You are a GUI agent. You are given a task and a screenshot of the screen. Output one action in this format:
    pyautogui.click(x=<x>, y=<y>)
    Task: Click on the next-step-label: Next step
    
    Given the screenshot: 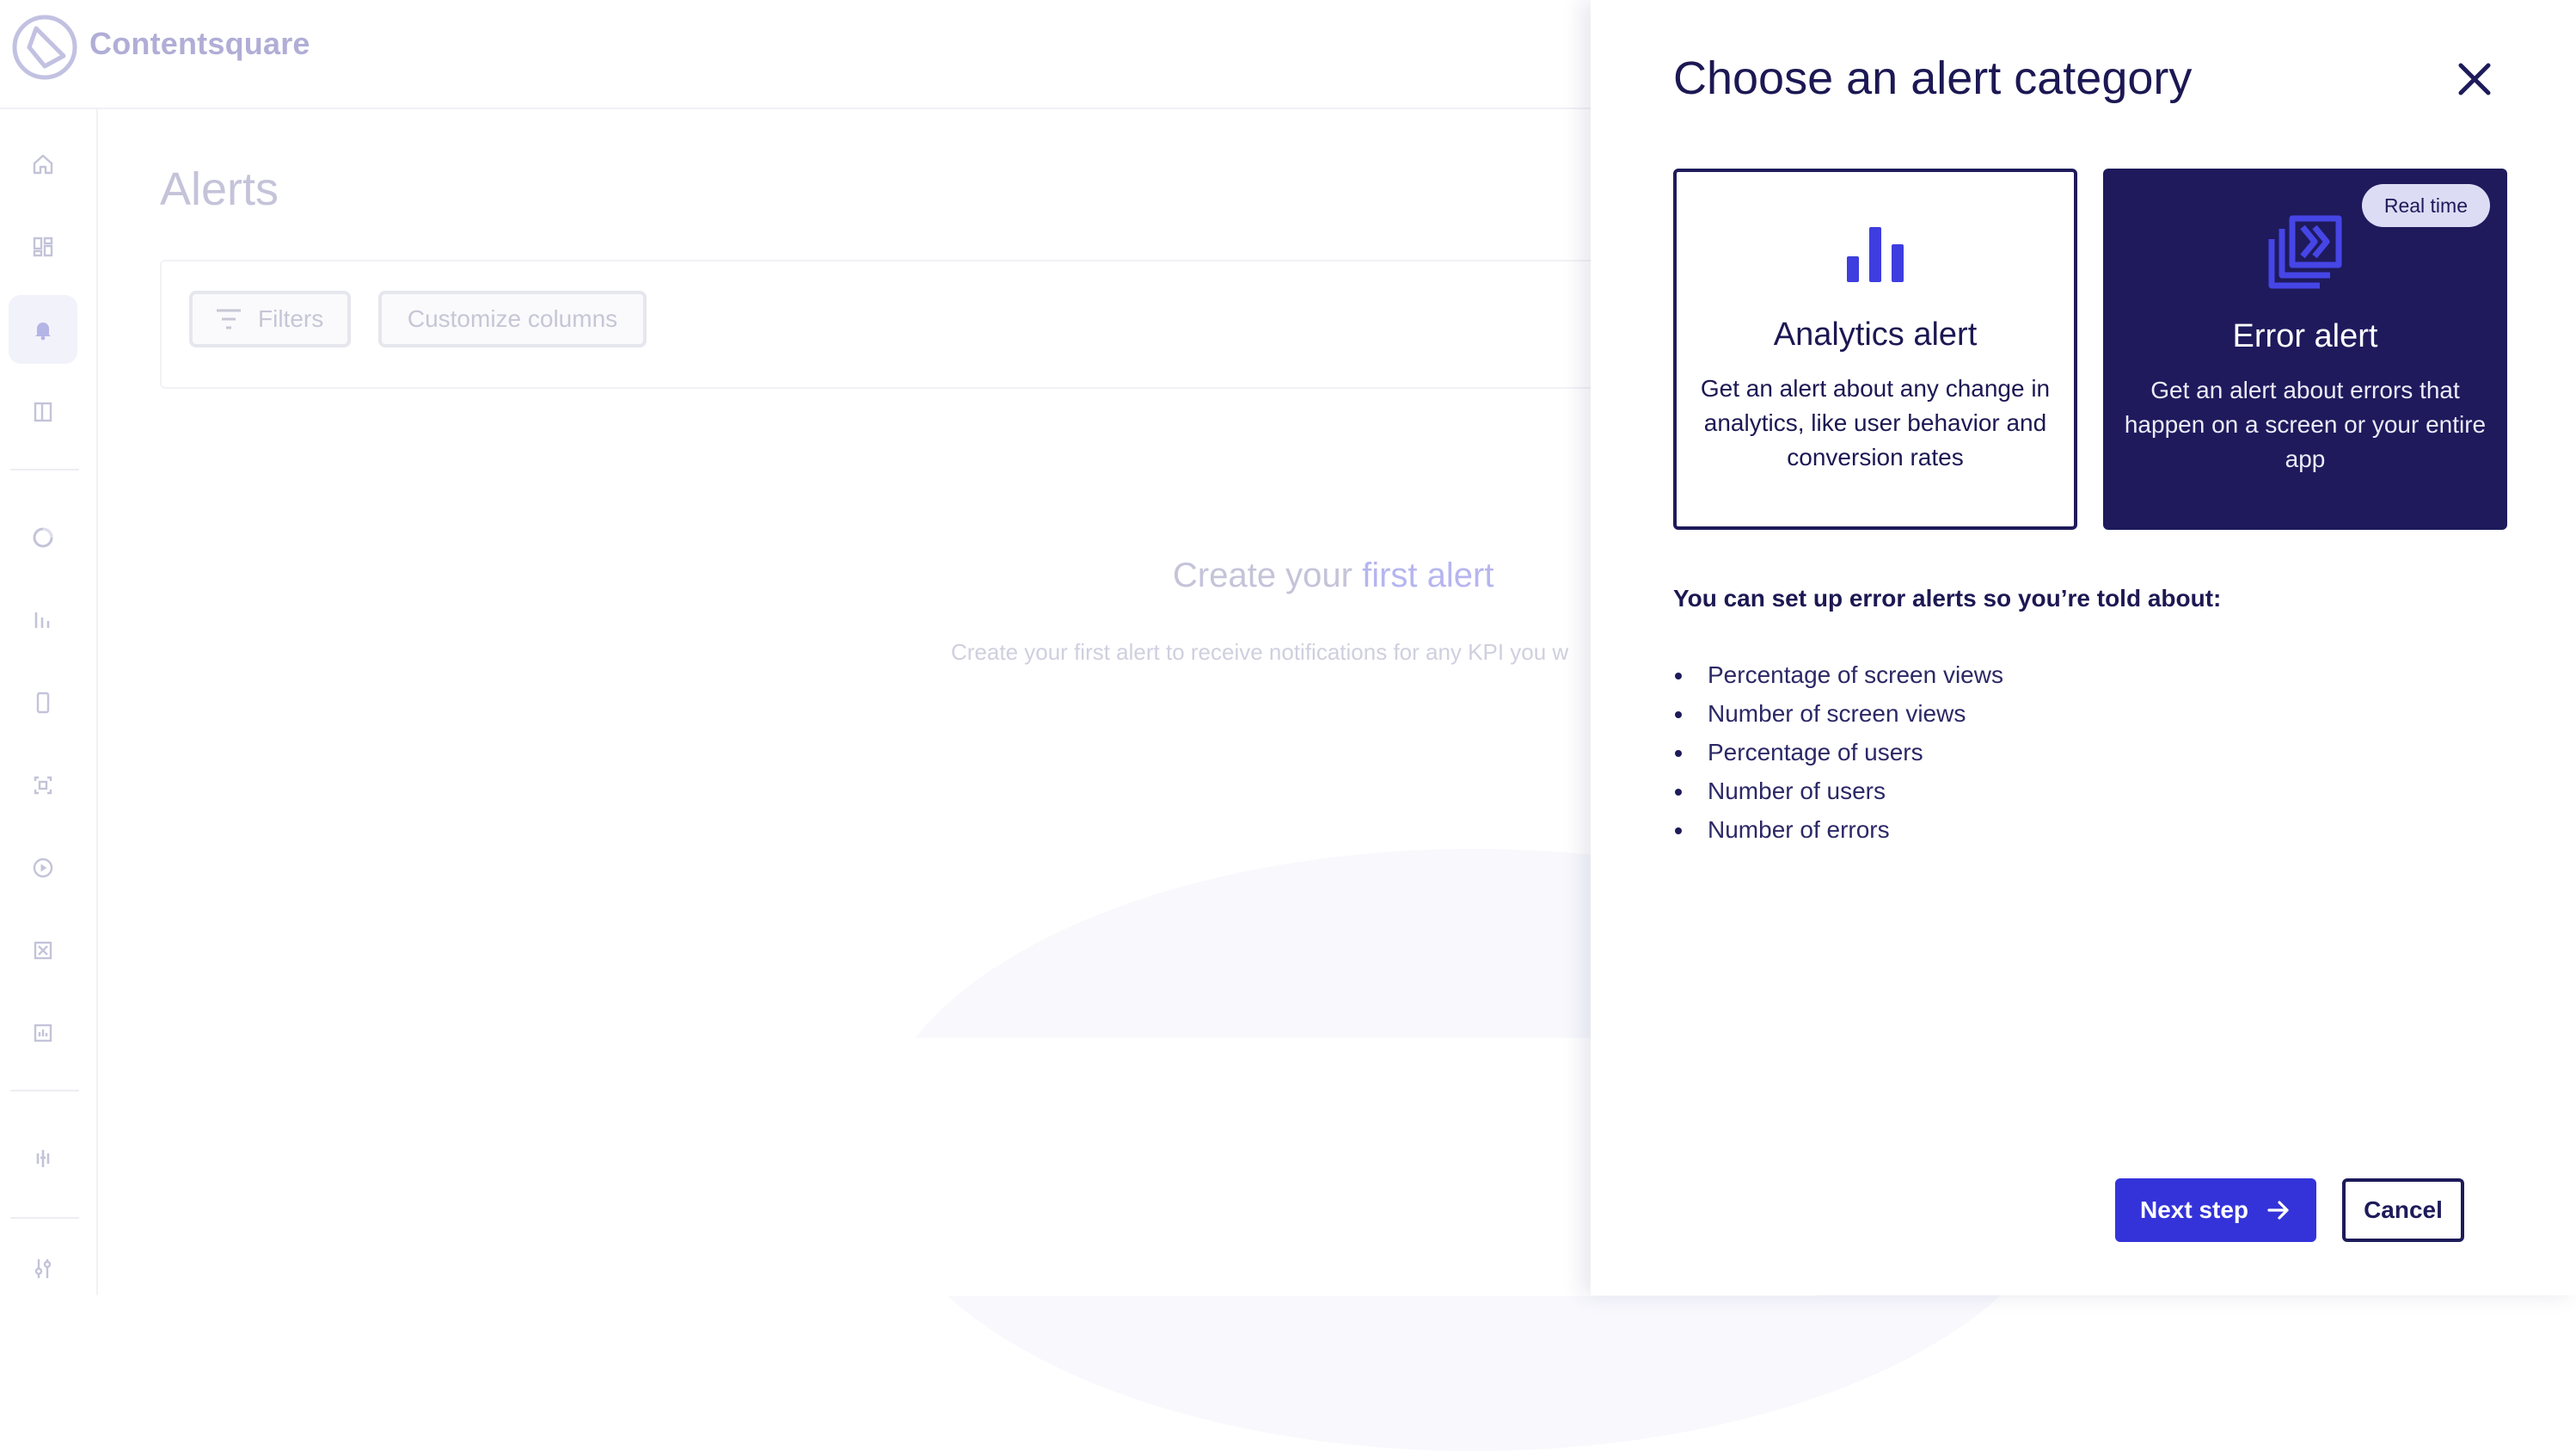 What is the action you would take?
    pyautogui.click(x=2194, y=1210)
    